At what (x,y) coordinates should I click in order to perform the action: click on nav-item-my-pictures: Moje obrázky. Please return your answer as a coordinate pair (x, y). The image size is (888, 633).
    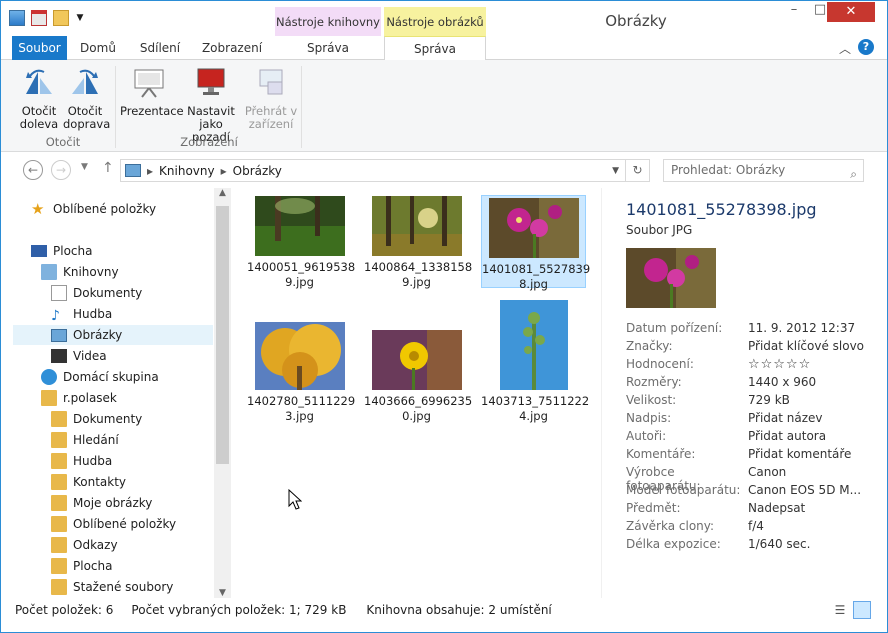
    Looking at the image, I should click on (101, 503).